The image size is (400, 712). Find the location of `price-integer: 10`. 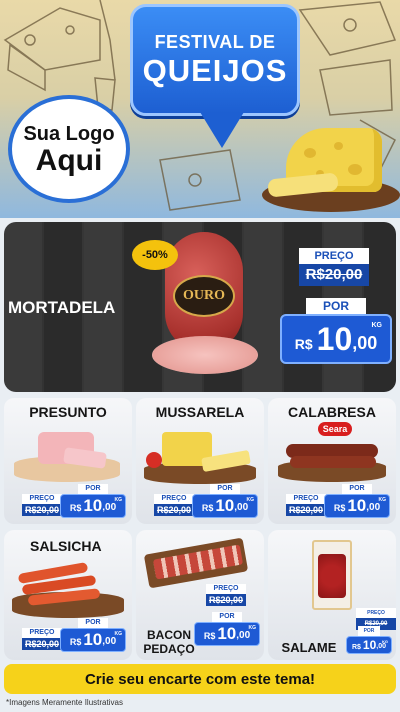

price-integer: 10 is located at coordinates (334, 338).